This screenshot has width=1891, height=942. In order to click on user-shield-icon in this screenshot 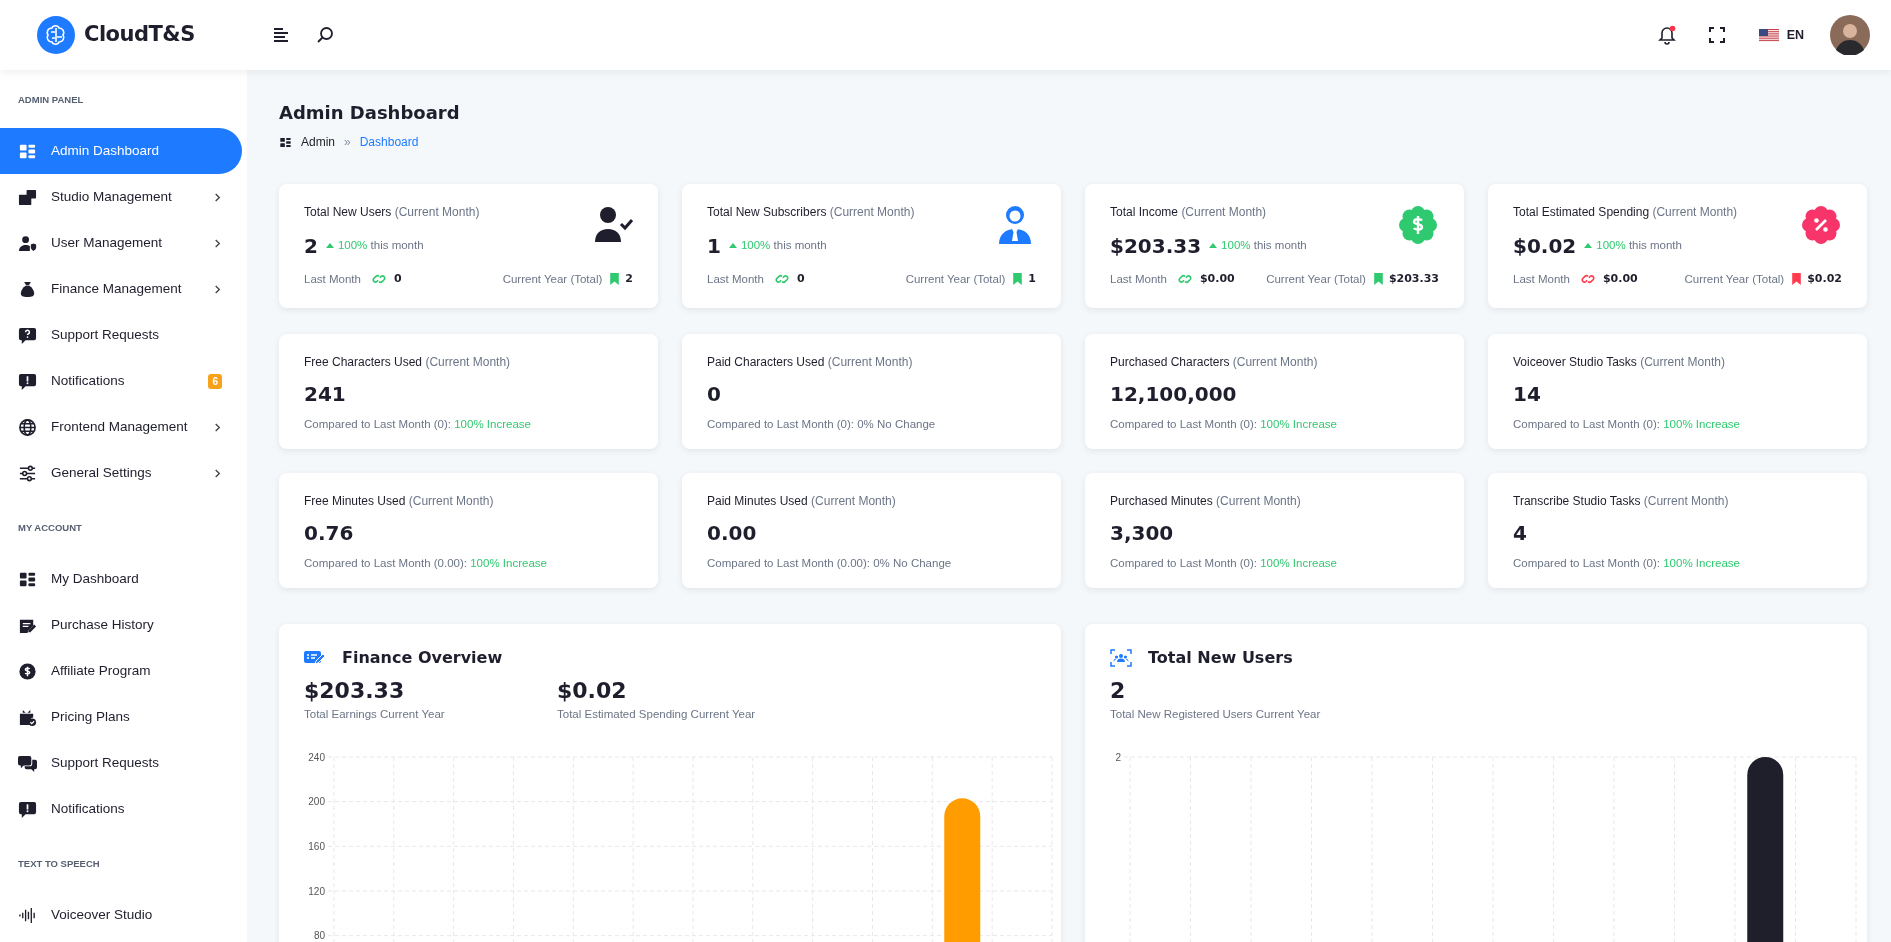, I will do `click(27, 243)`.